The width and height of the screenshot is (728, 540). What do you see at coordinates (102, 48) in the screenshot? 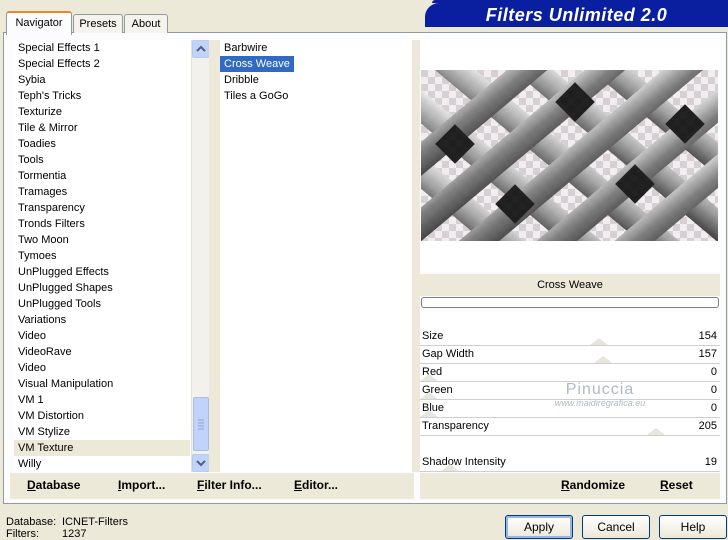
I see `category-item: Special Effects 1` at bounding box center [102, 48].